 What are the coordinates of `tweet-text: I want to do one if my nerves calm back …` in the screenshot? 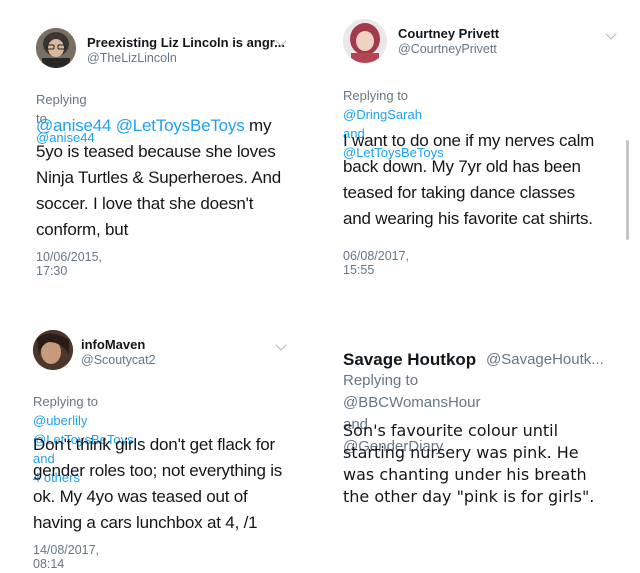 It's located at (469, 179).